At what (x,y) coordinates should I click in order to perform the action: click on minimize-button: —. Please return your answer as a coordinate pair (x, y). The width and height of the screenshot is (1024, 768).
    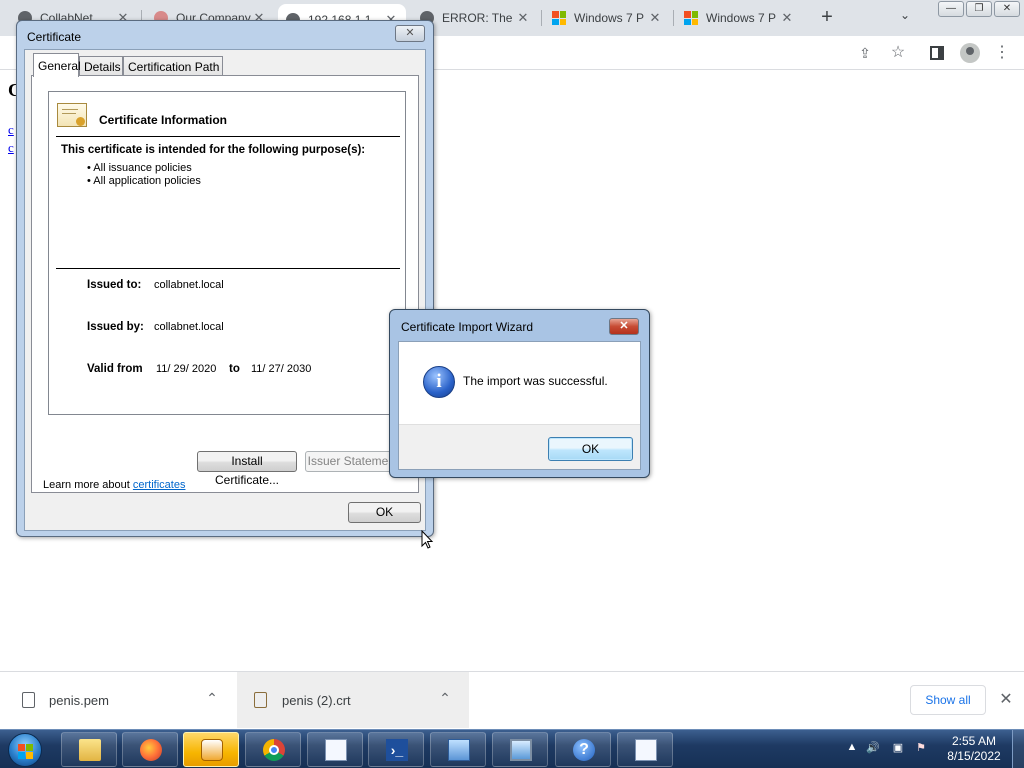
    Looking at the image, I should click on (951, 9).